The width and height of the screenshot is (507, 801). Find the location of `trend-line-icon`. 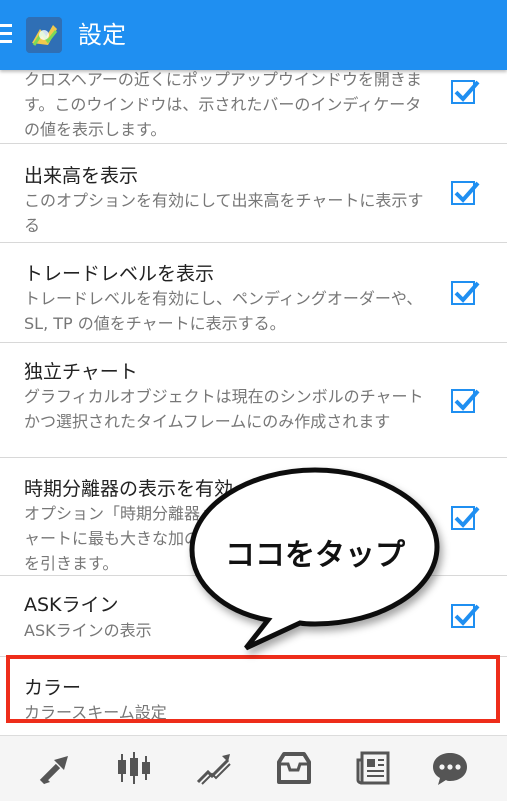

trend-line-icon is located at coordinates (214, 768).